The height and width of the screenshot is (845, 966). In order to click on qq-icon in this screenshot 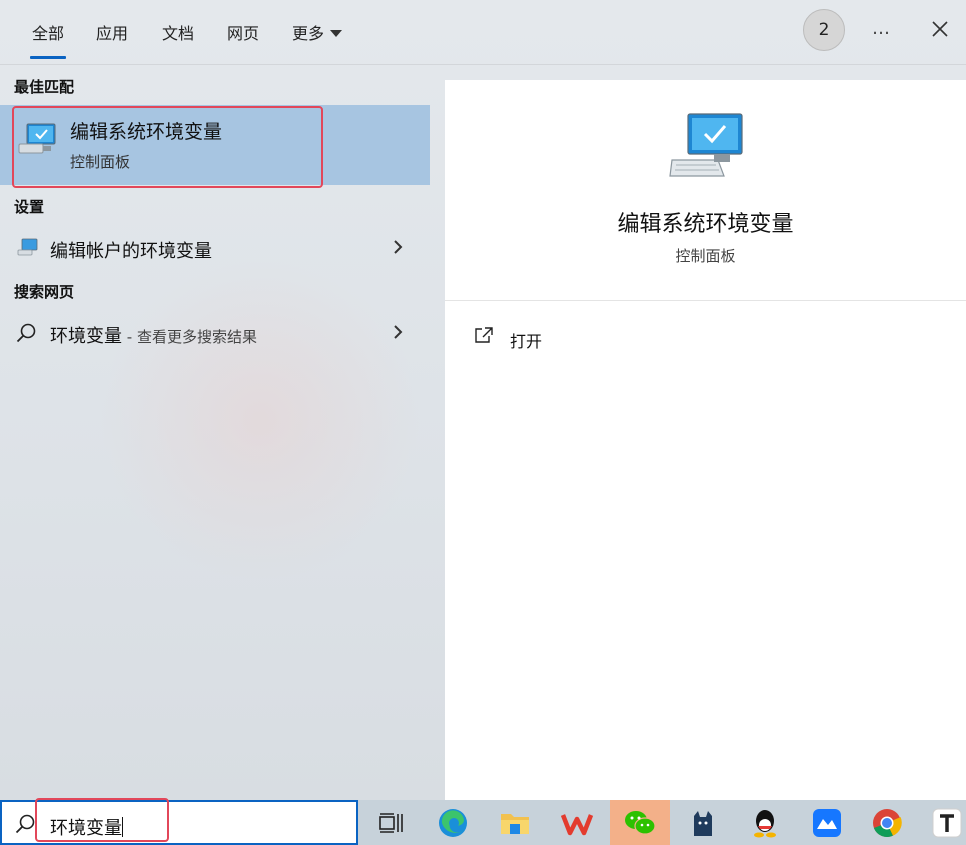, I will do `click(765, 823)`.